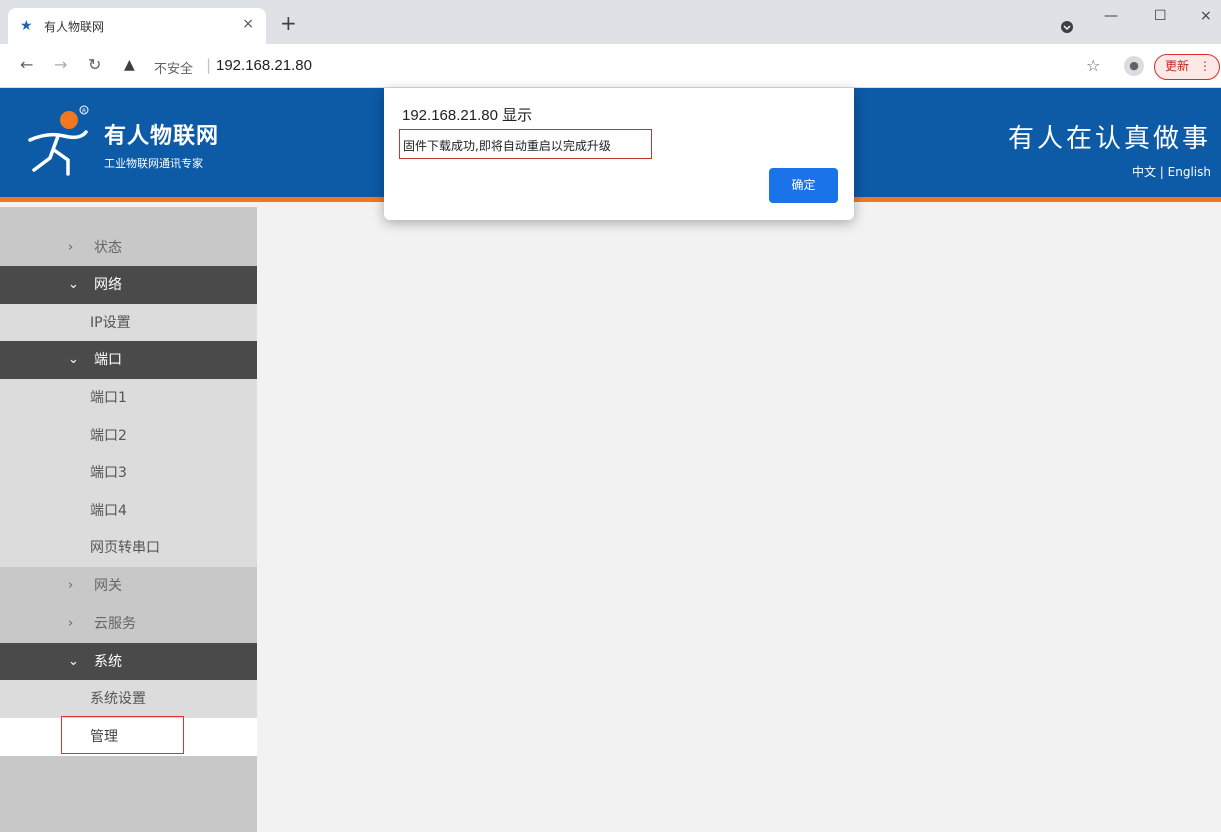 The width and height of the screenshot is (1221, 832). I want to click on sidebar-item-web-to-serial: 网页转串口, so click(128, 548).